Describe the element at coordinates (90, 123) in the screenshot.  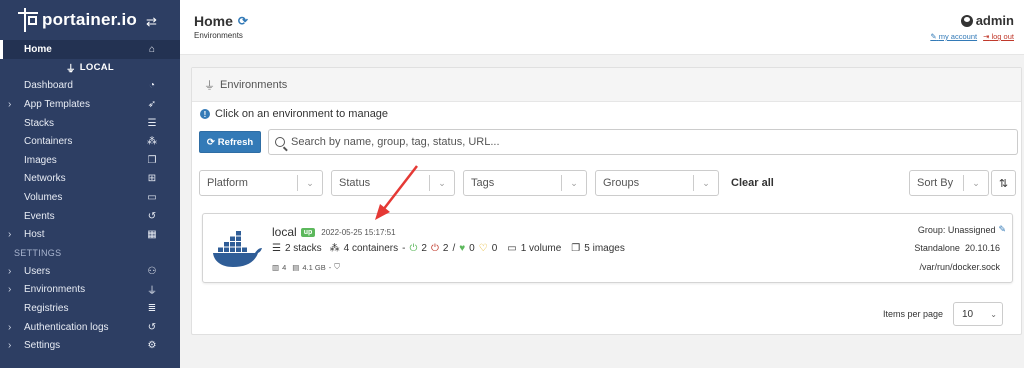
I see `sidebar-item-stacks: Stacks ☰` at that location.